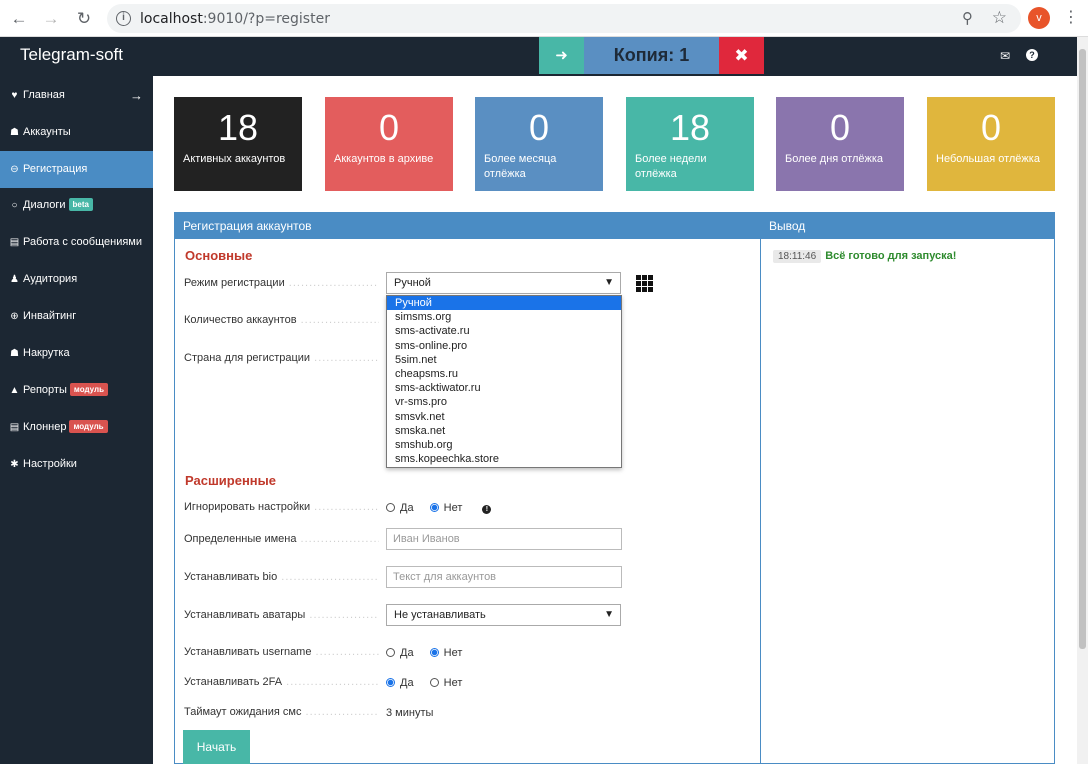 This screenshot has width=1088, height=764. I want to click on reload-icon: ↻, so click(84, 19).